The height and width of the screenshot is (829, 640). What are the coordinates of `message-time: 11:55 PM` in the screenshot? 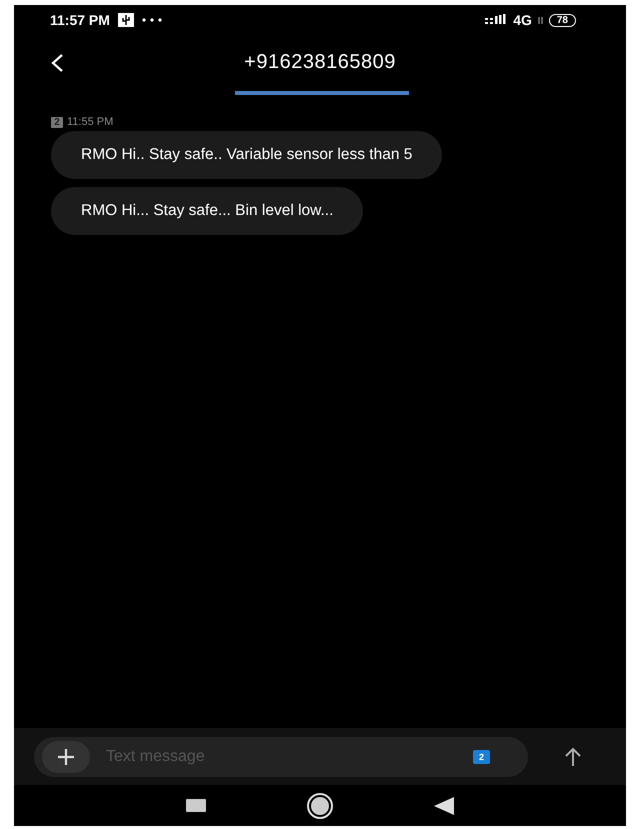 It's located at (90, 122).